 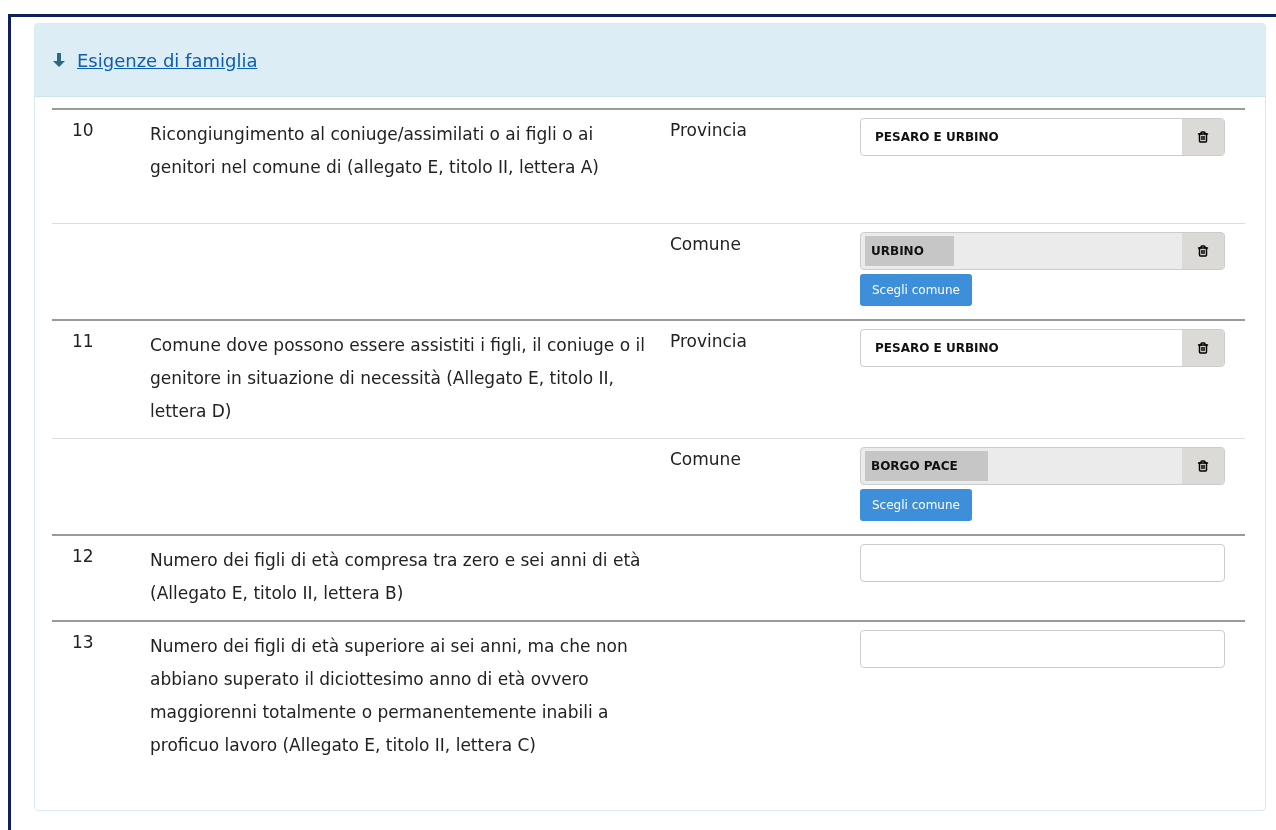 What do you see at coordinates (83, 130) in the screenshot?
I see `item-number: 10` at bounding box center [83, 130].